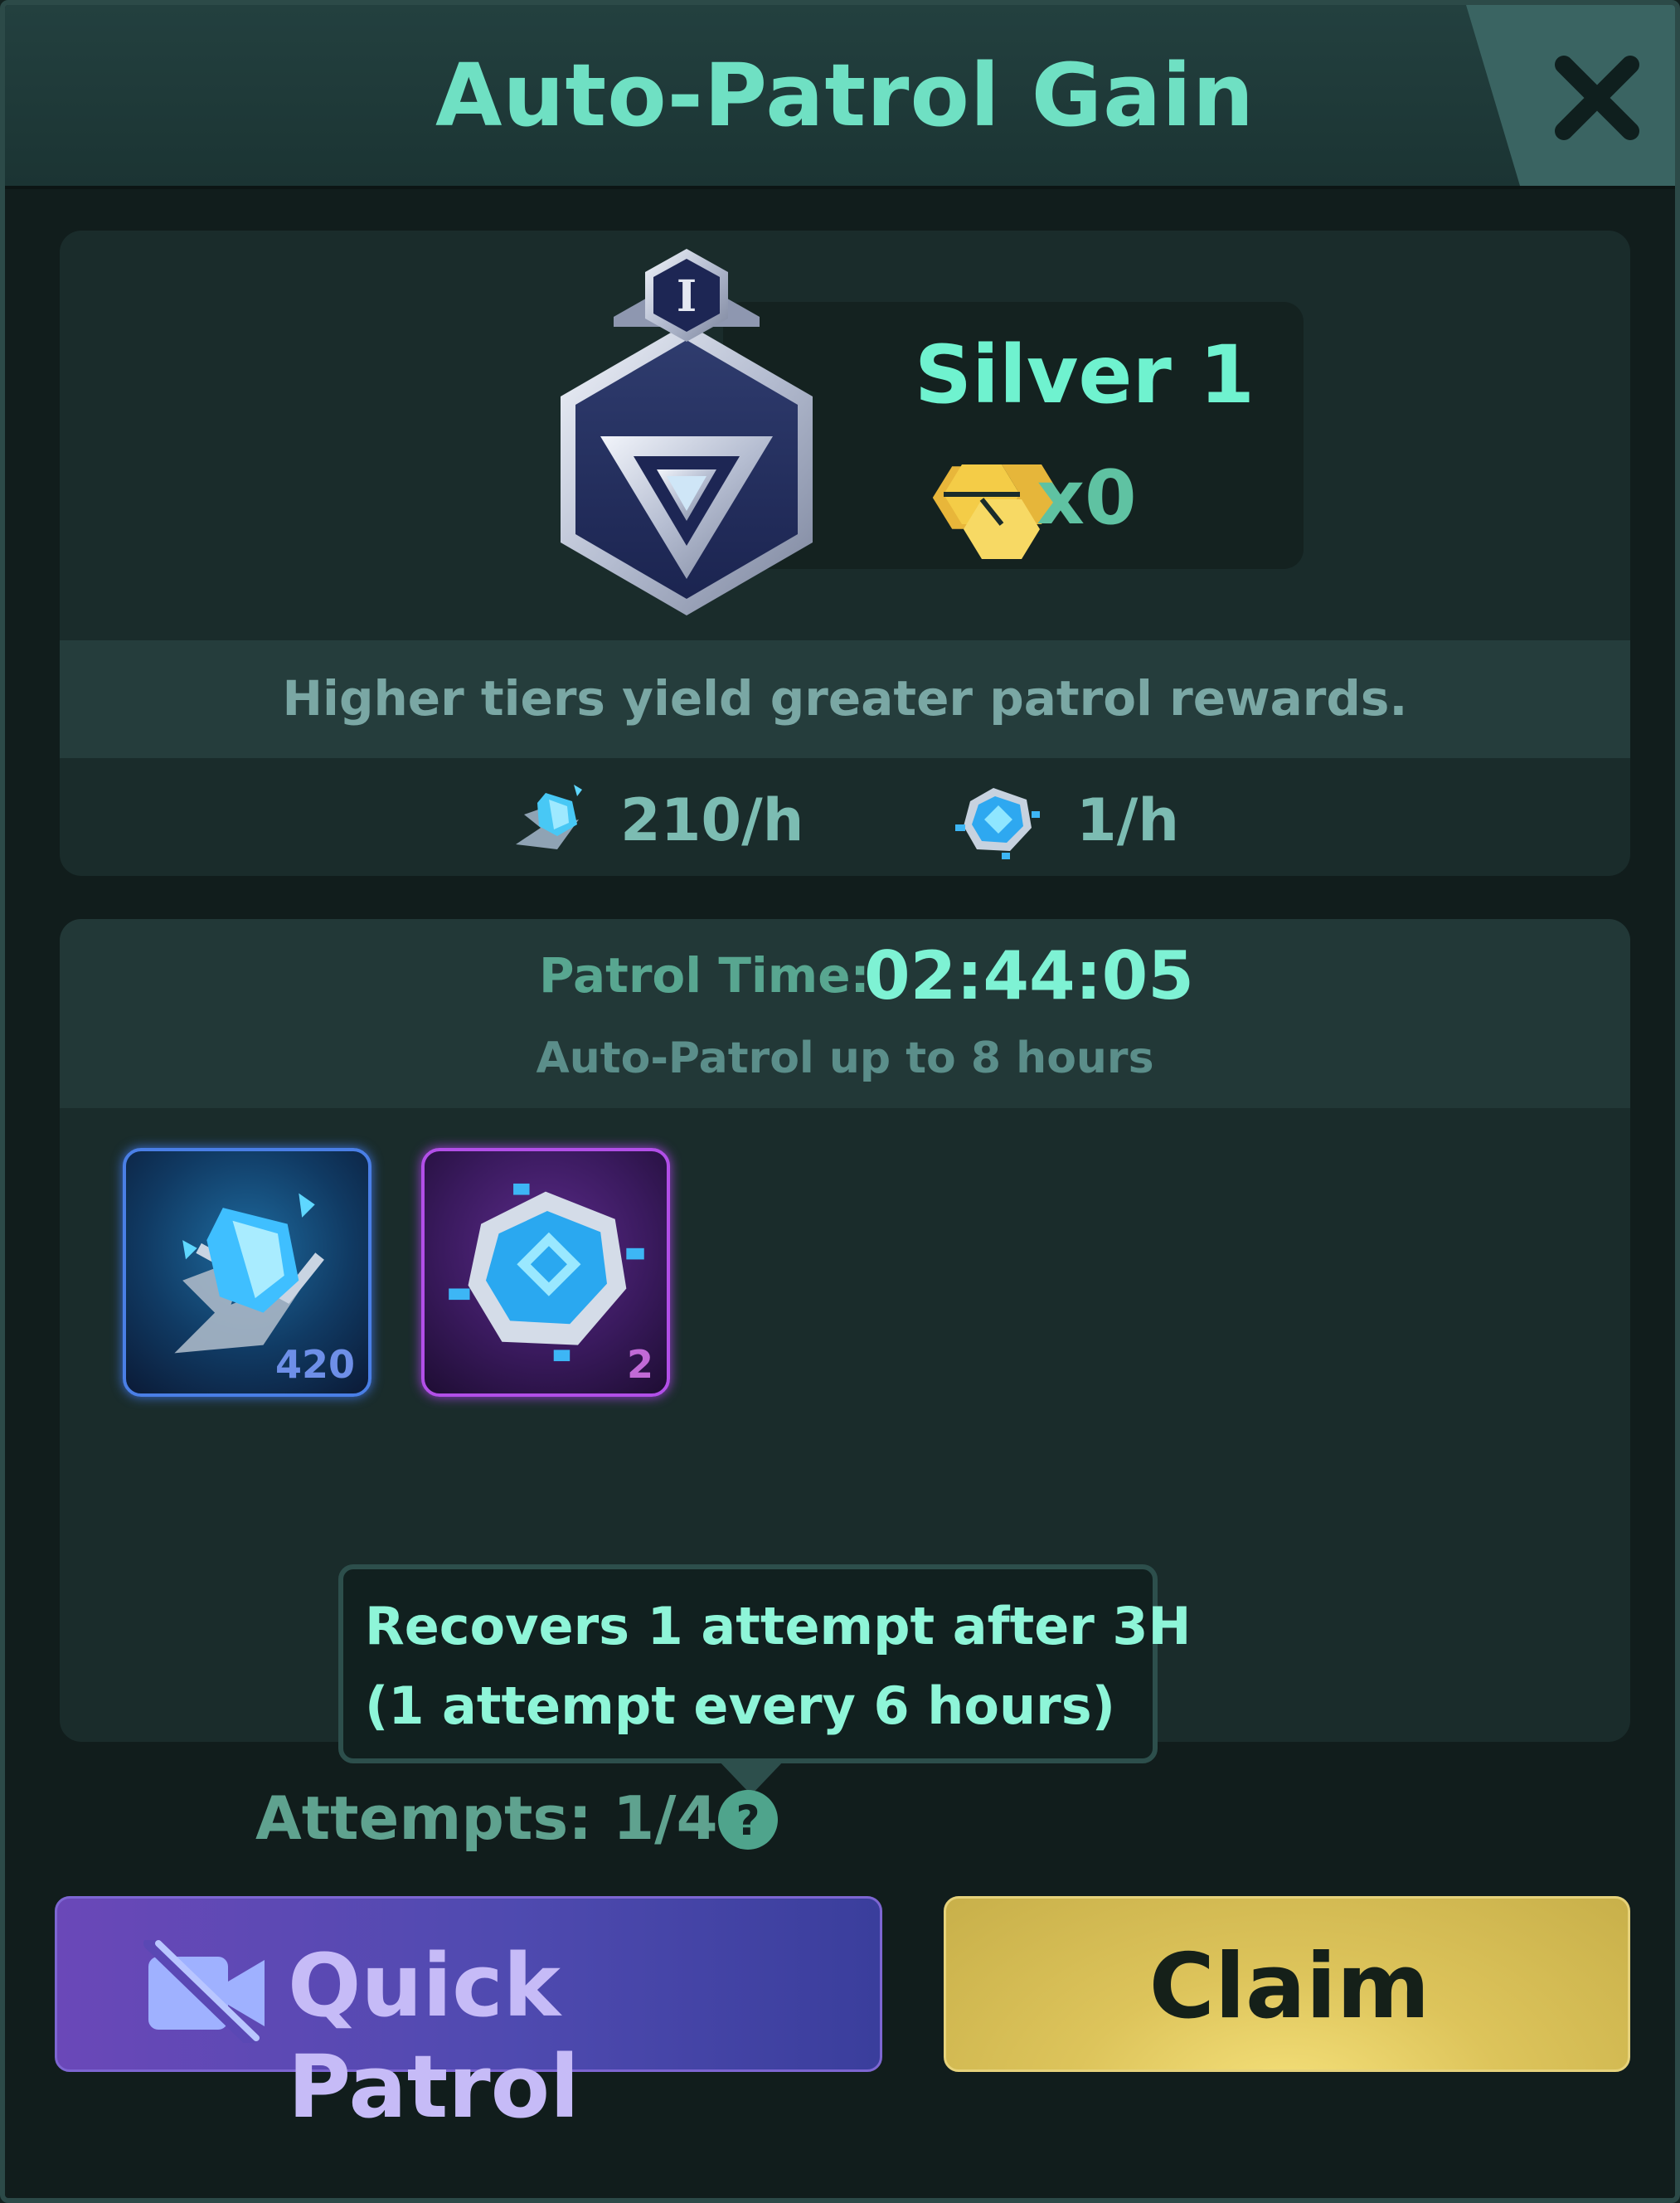 The image size is (1680, 2203). Describe the element at coordinates (1087, 499) in the screenshot. I see `token-count: x0` at that location.